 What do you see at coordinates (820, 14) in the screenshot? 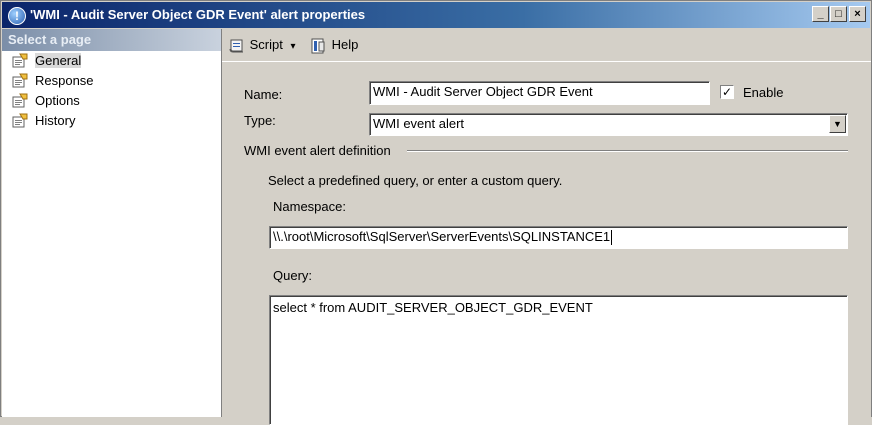
I see `minimize-button: _` at bounding box center [820, 14].